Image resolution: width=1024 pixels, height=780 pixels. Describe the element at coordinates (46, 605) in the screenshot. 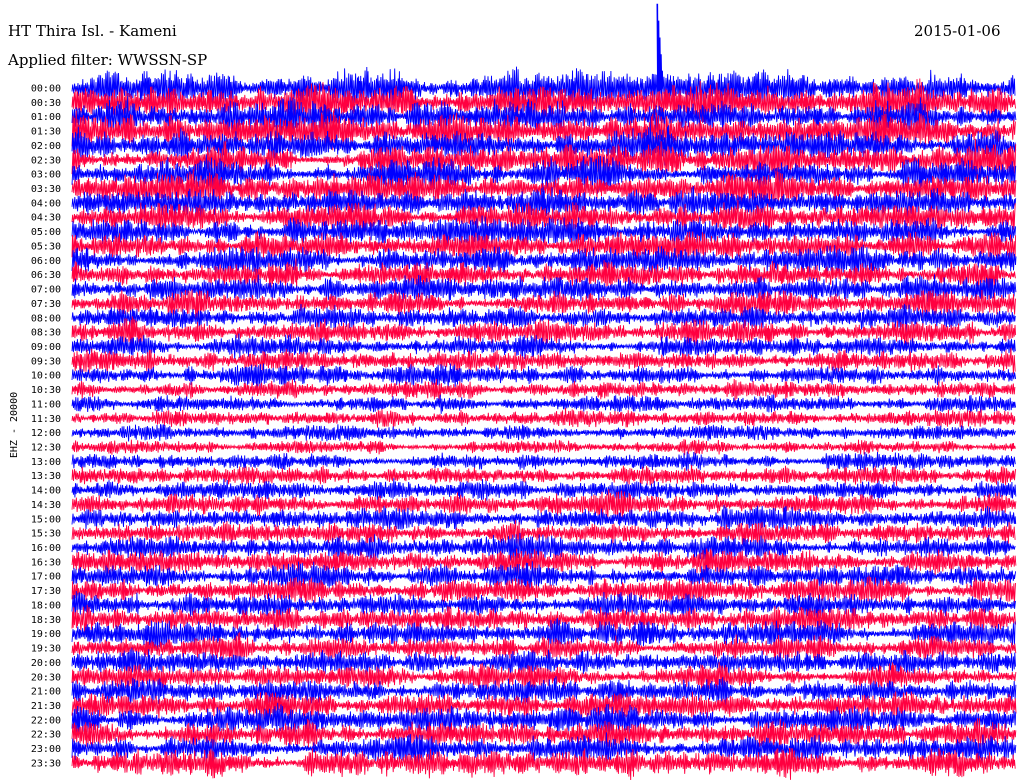

I see `row-time-label: 18:00` at that location.